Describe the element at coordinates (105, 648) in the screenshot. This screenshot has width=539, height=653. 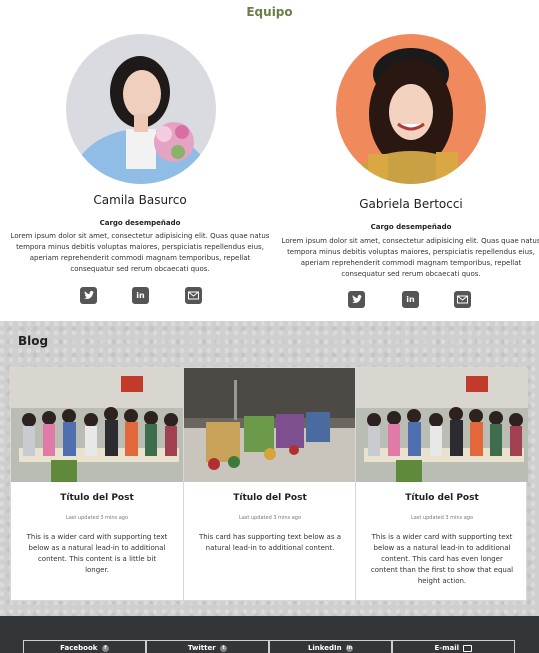
I see `facebook-icon: f` at that location.